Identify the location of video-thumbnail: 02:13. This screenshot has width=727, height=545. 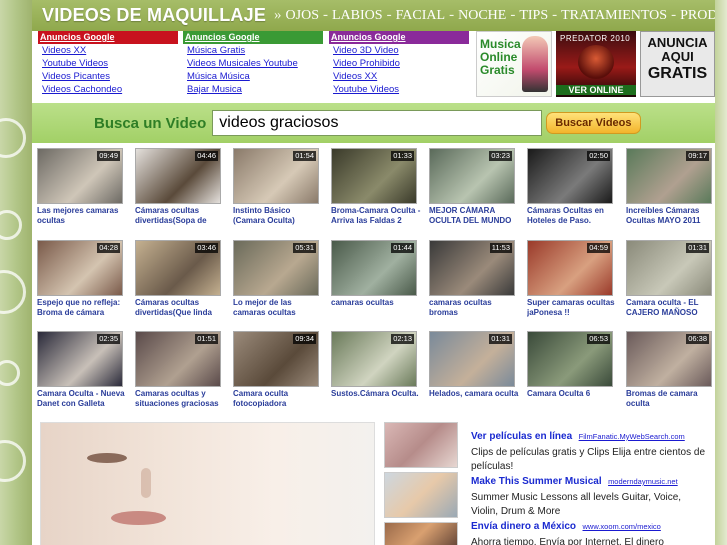
(374, 359).